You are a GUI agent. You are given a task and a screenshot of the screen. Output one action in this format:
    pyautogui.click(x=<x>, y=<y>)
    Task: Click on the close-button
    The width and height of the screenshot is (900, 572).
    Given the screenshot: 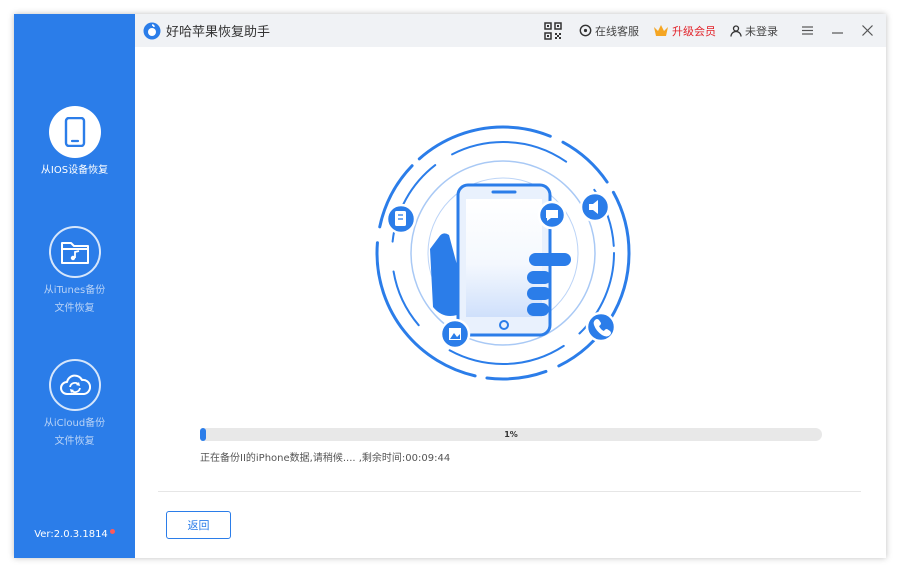 What is the action you would take?
    pyautogui.click(x=867, y=31)
    